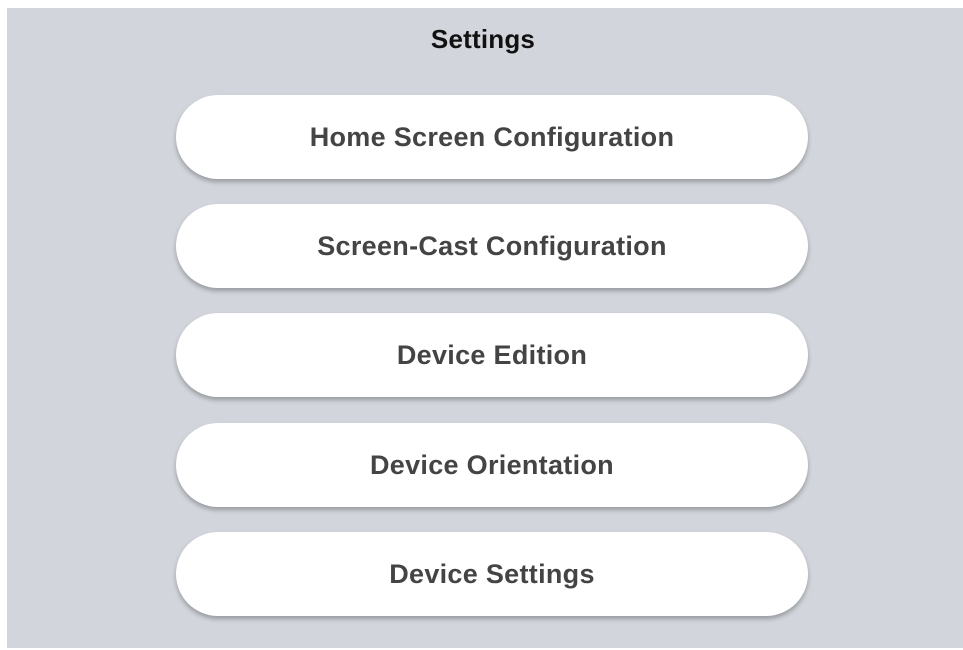 This screenshot has height=650, width=963. I want to click on device-edition-label: Device Edition, so click(492, 354).